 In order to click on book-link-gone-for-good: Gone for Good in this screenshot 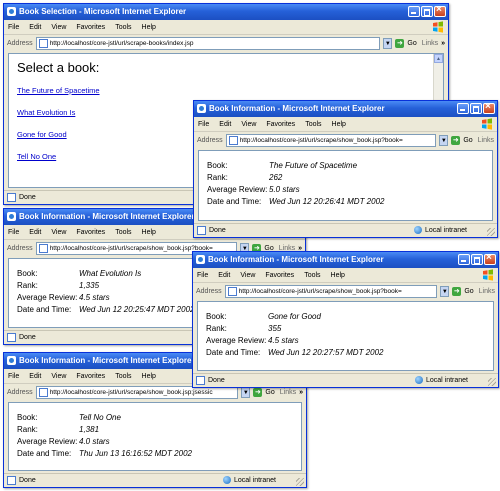, I will do `click(42, 134)`.